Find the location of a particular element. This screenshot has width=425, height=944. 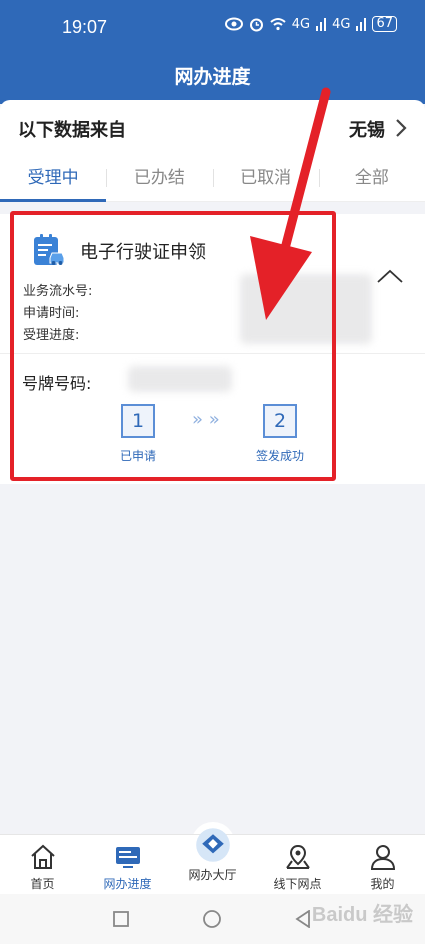

nav-label-offline: 线下网点 is located at coordinates (297, 884).